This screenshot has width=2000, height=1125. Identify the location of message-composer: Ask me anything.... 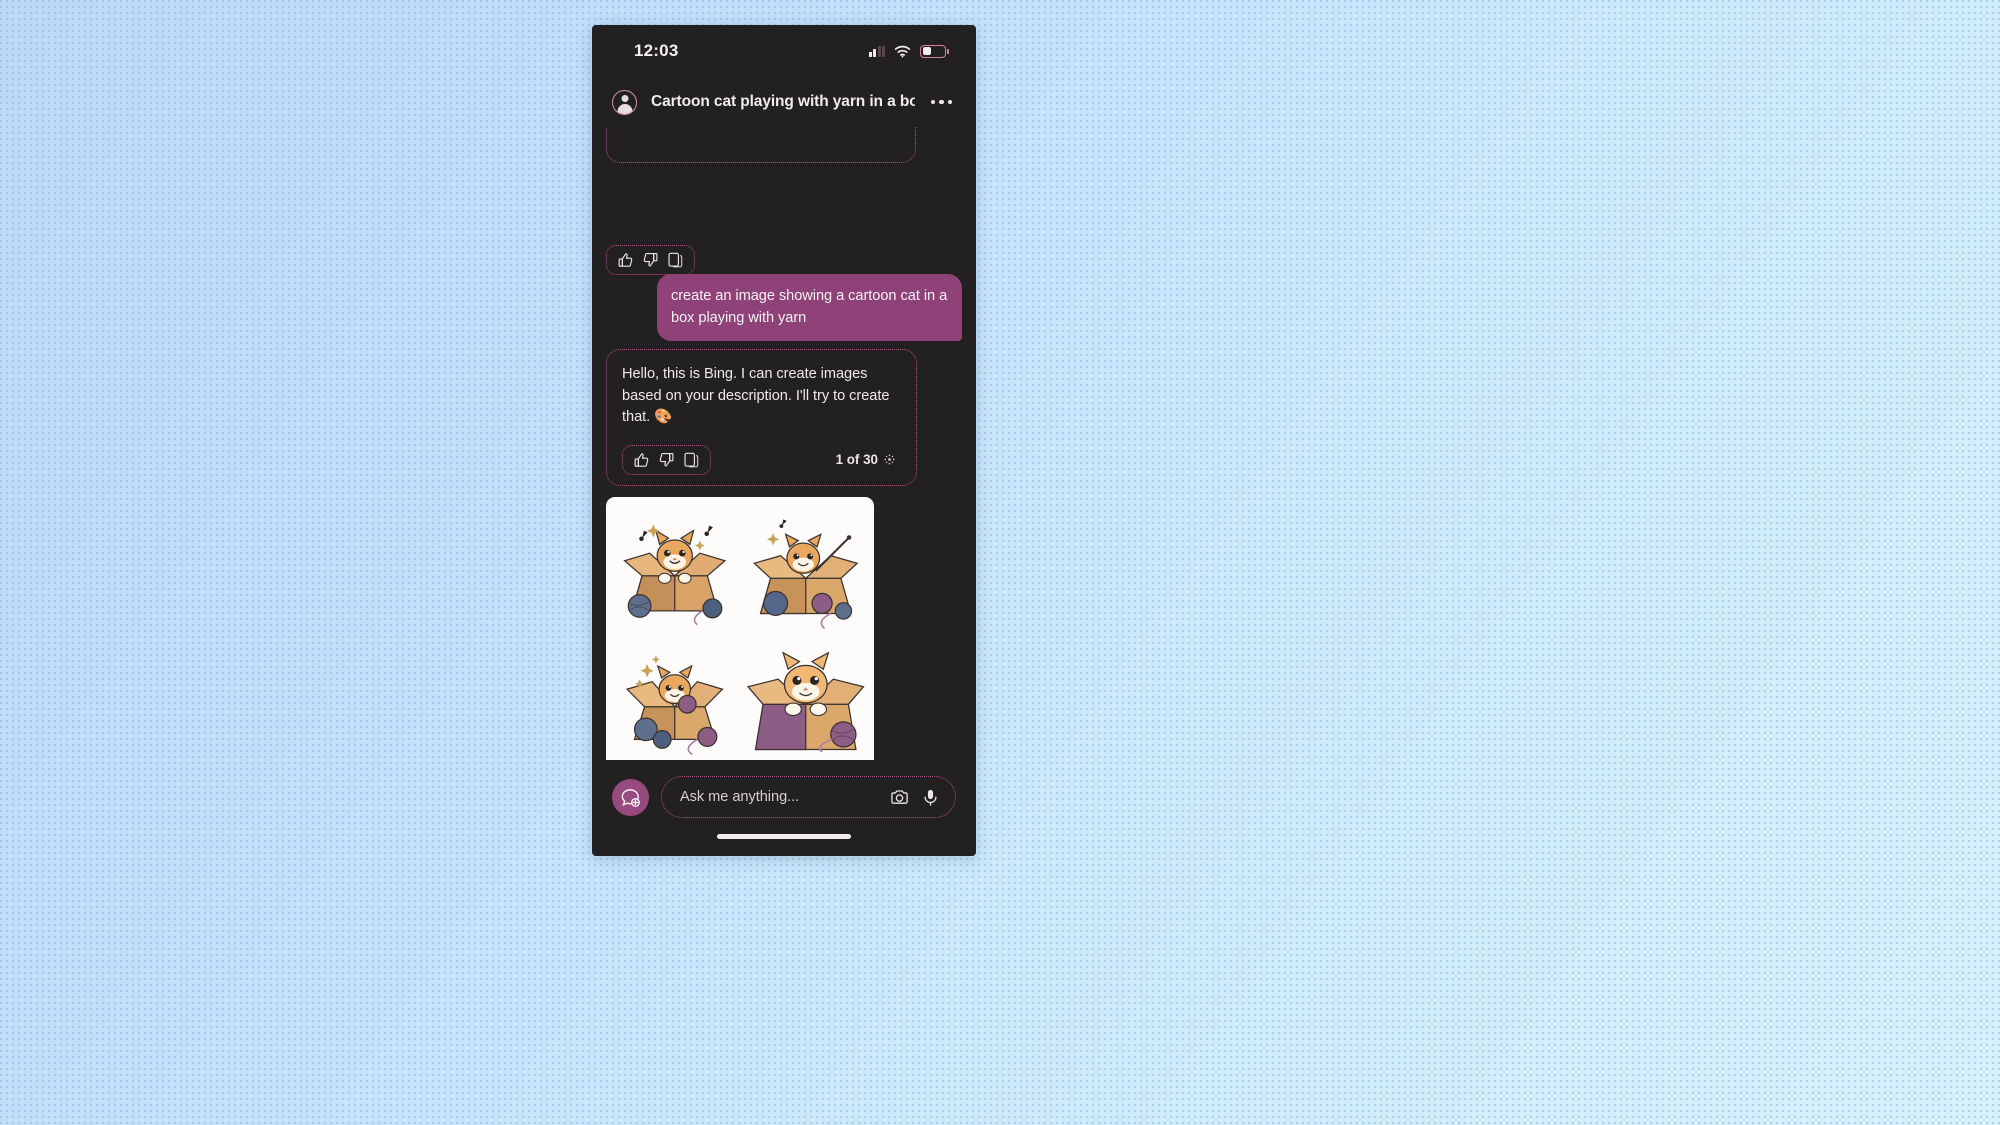
(784, 797).